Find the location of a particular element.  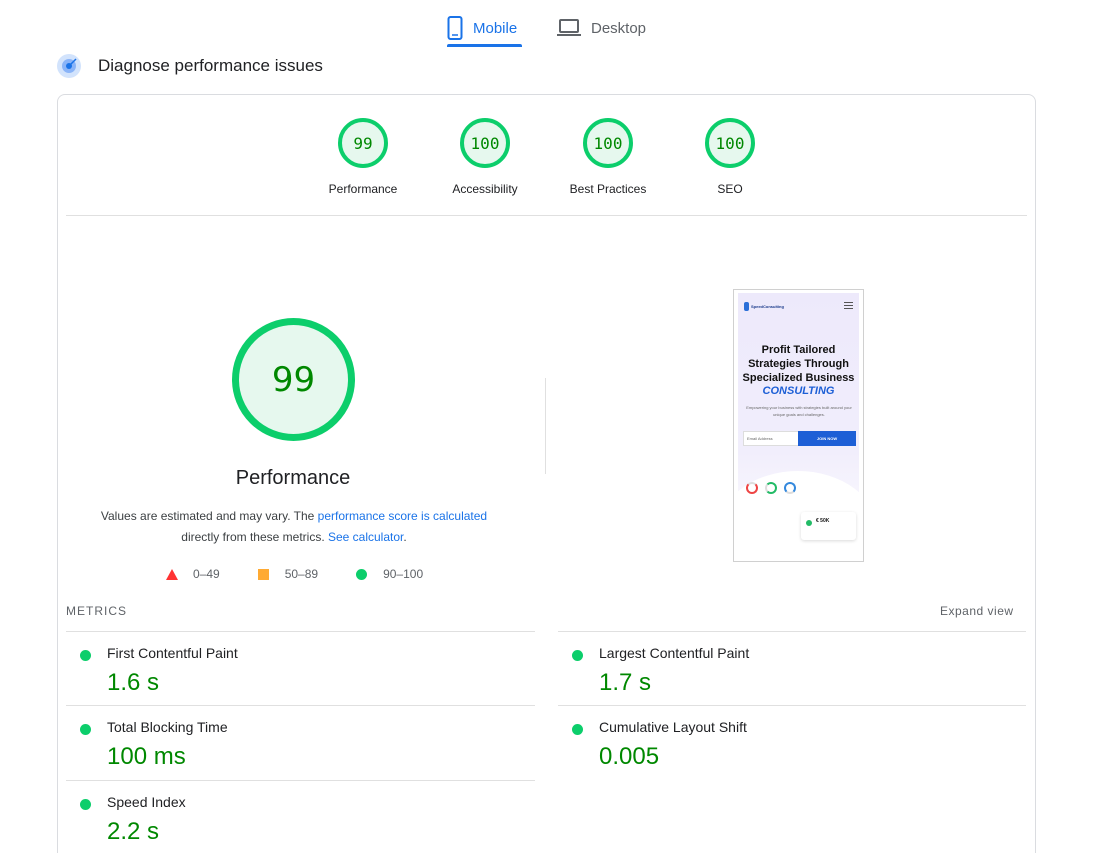

gauge-label: Performance is located at coordinates (363, 189).